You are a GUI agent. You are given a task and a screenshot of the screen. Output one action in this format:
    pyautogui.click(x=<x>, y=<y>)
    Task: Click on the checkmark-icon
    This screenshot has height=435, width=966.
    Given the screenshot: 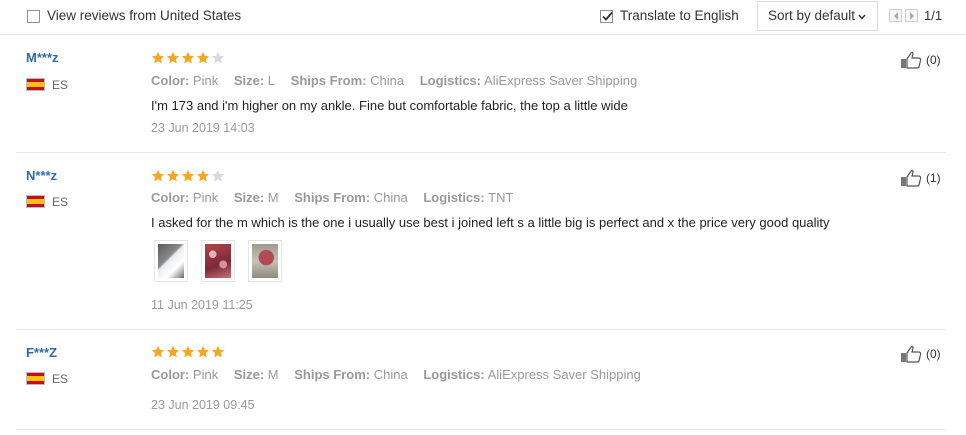 What is the action you would take?
    pyautogui.click(x=607, y=16)
    